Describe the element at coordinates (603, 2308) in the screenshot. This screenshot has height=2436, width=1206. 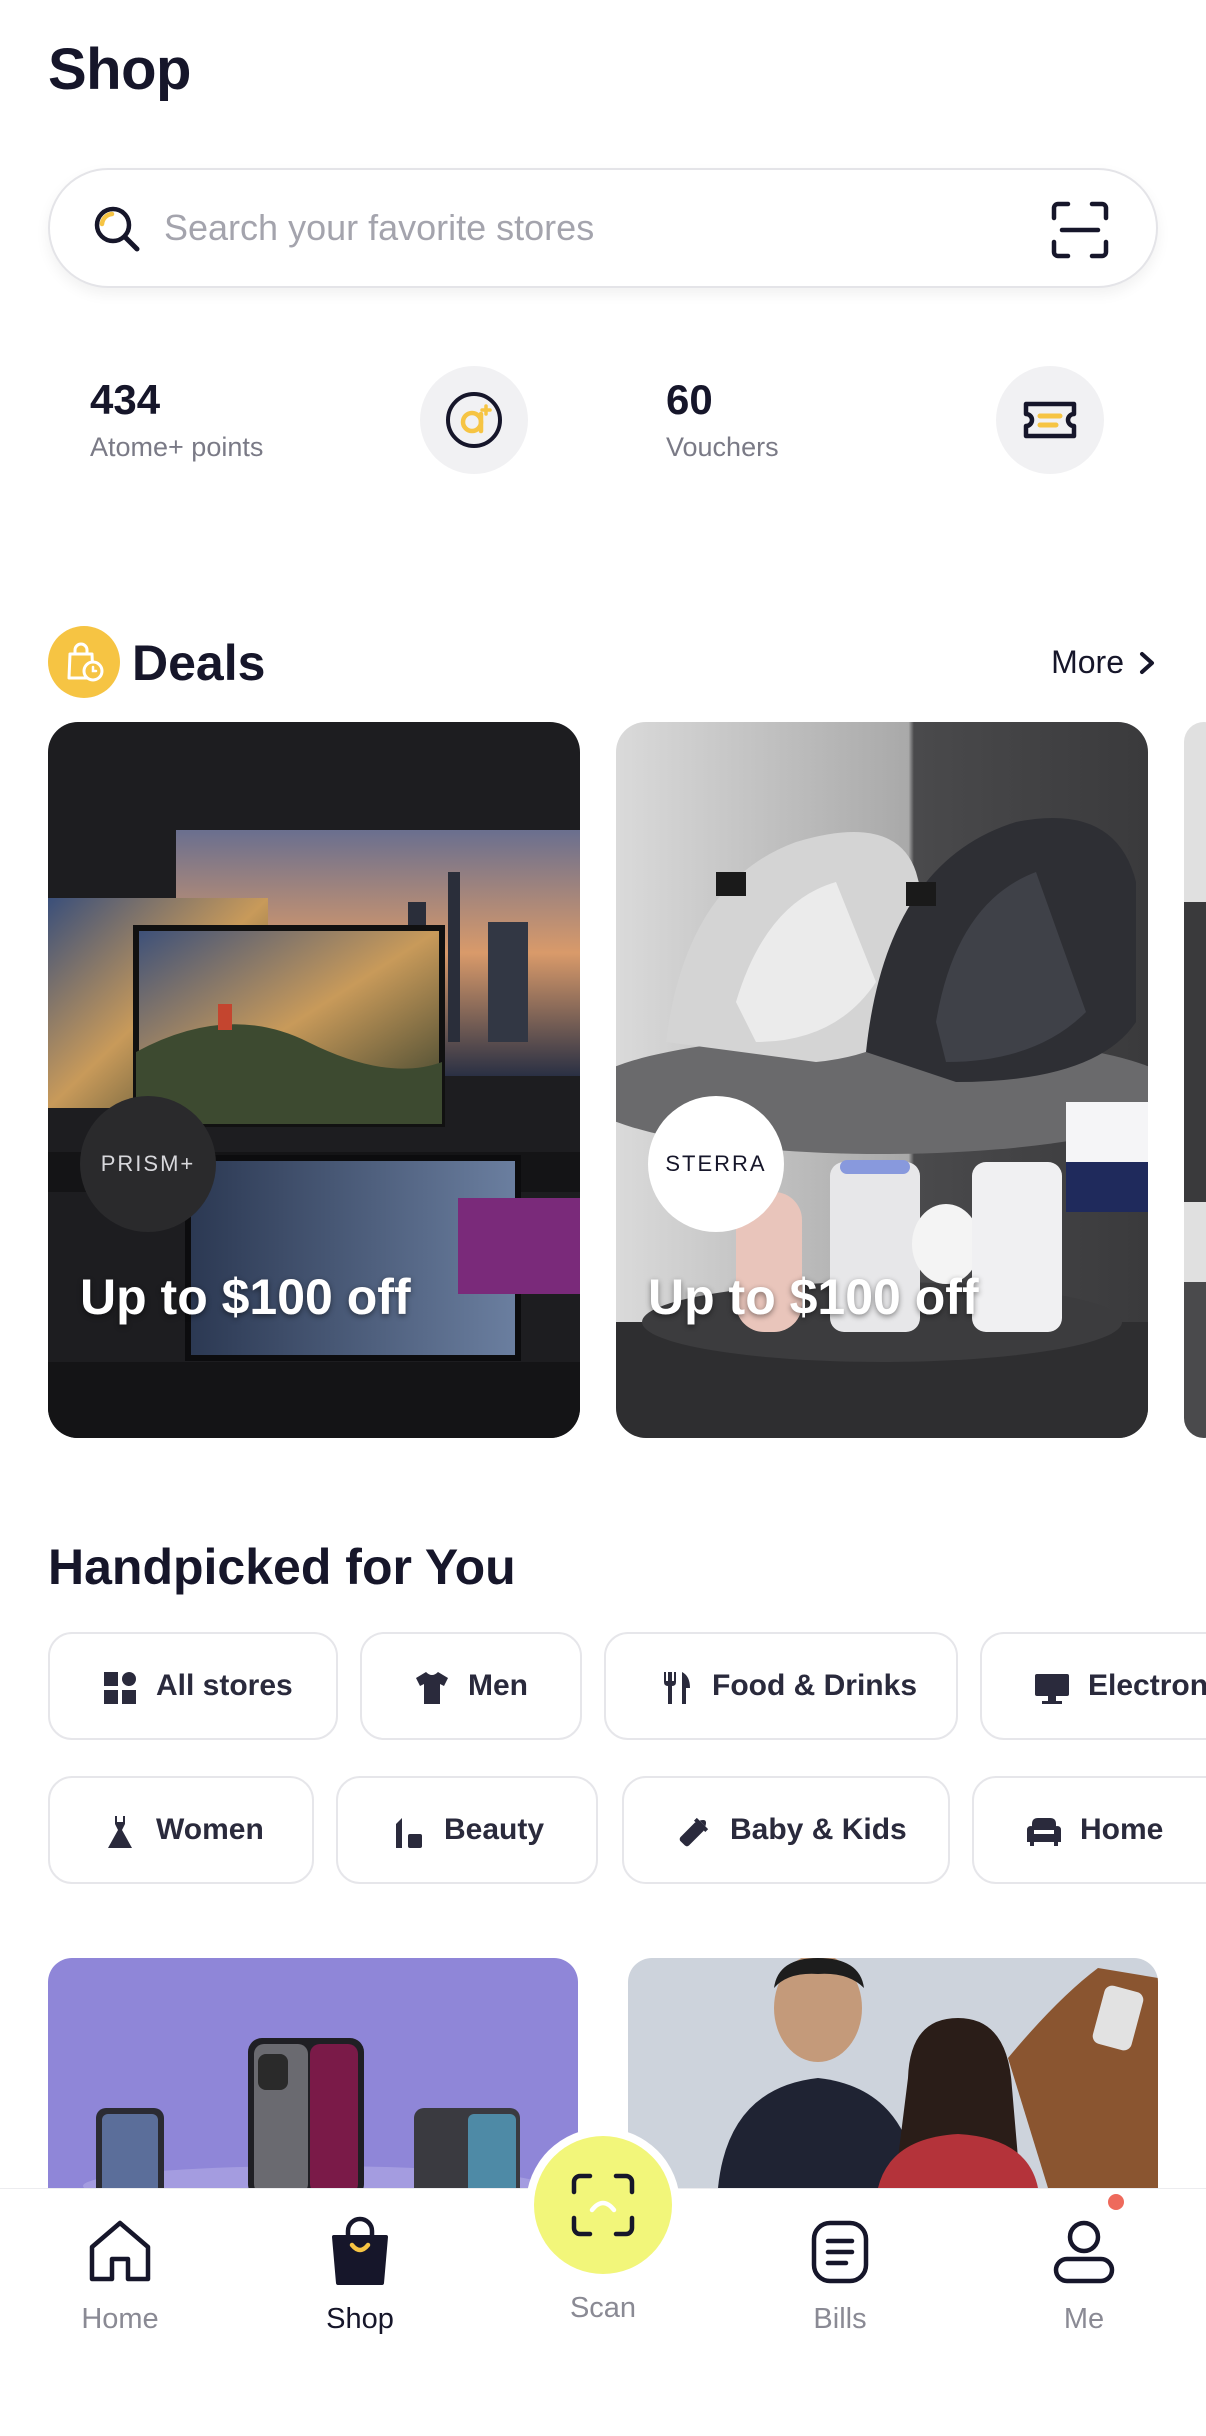
I see `scan-label: Scan` at that location.